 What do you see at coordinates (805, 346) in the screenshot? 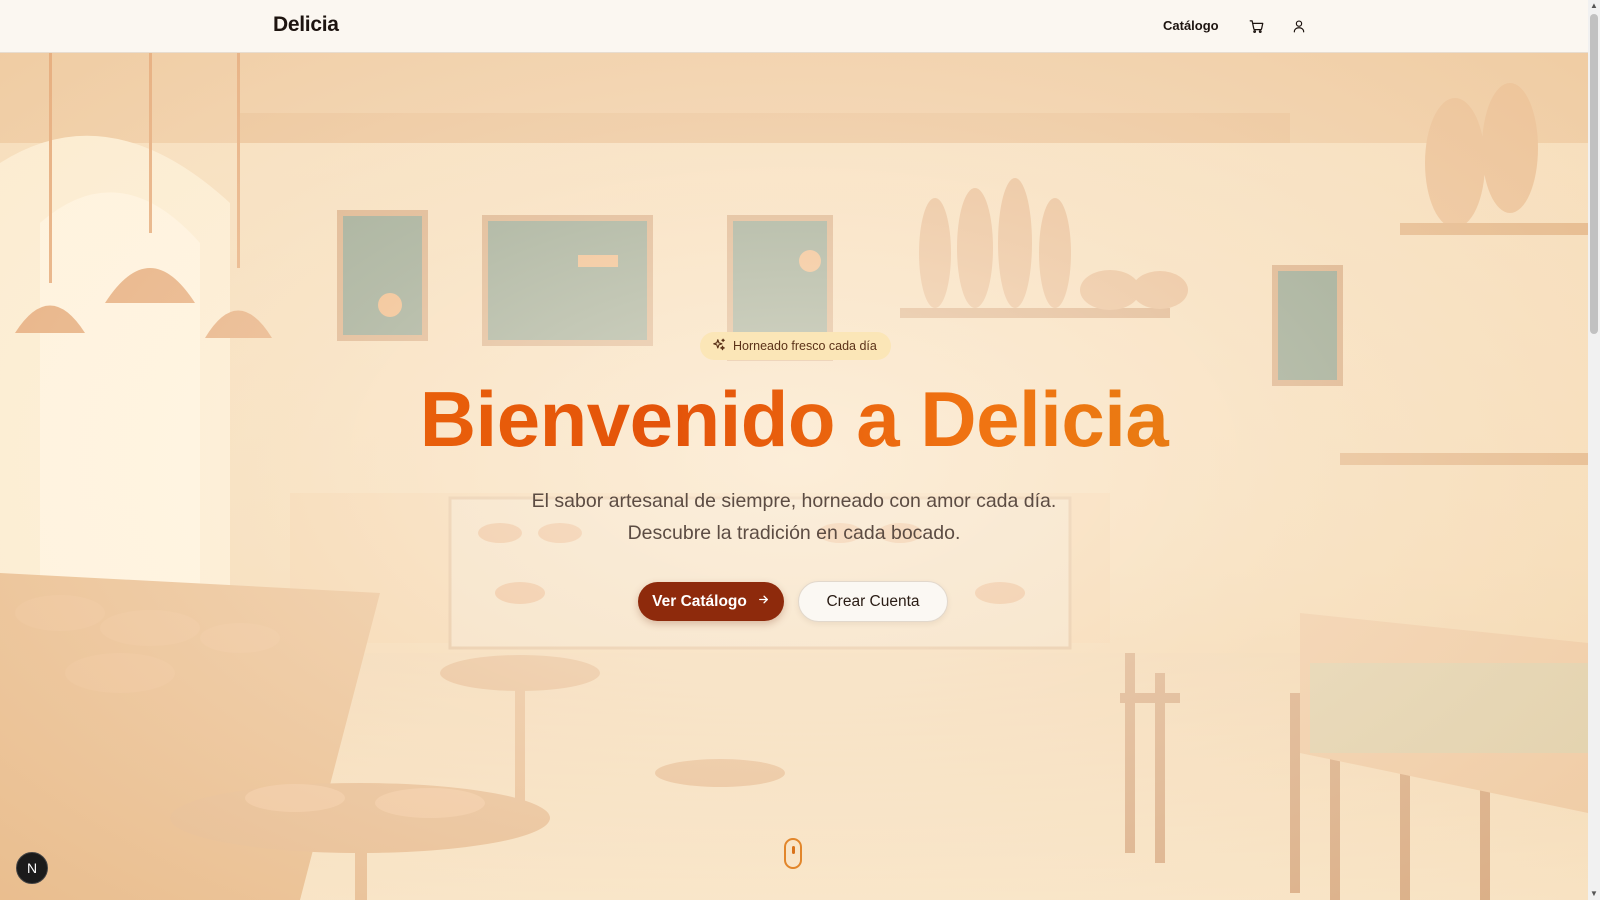
I see `badge-label: Horneado fresco cada día` at bounding box center [805, 346].